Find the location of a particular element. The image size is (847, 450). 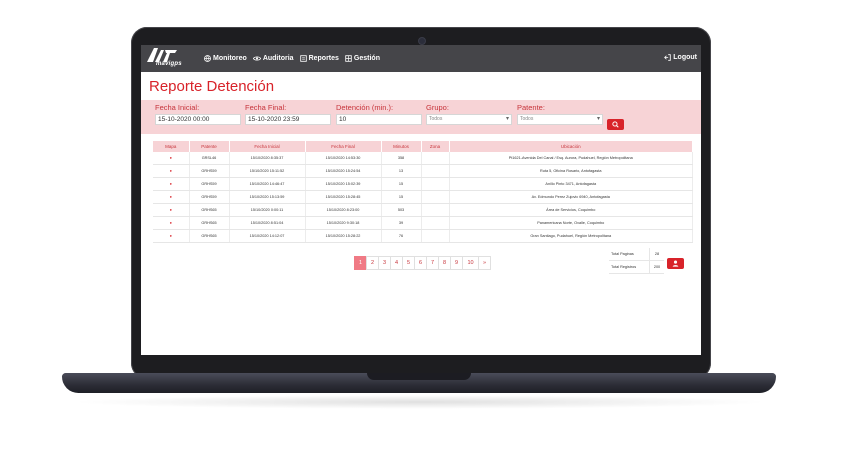

header-patente: Patente is located at coordinates (209, 146).